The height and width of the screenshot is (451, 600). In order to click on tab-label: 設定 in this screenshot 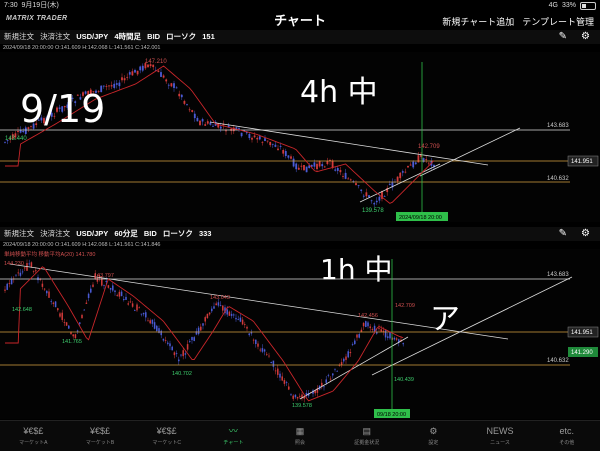, I will do `click(433, 443)`.